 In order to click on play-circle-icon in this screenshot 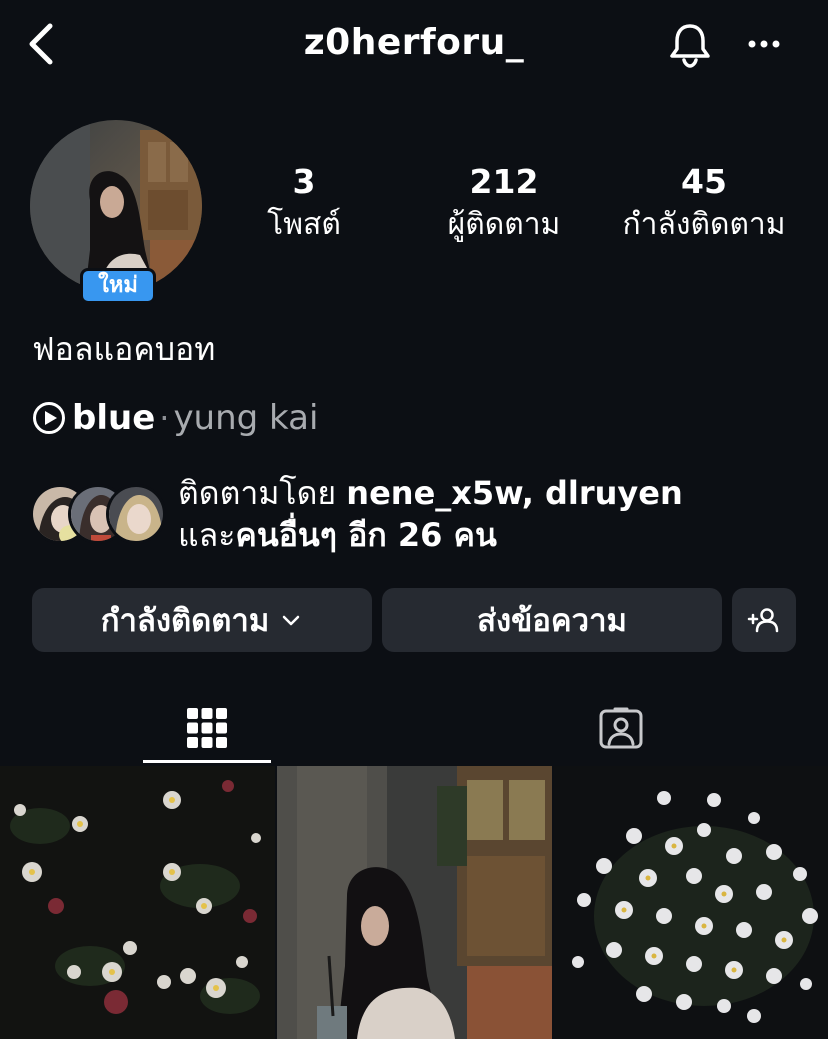, I will do `click(49, 418)`.